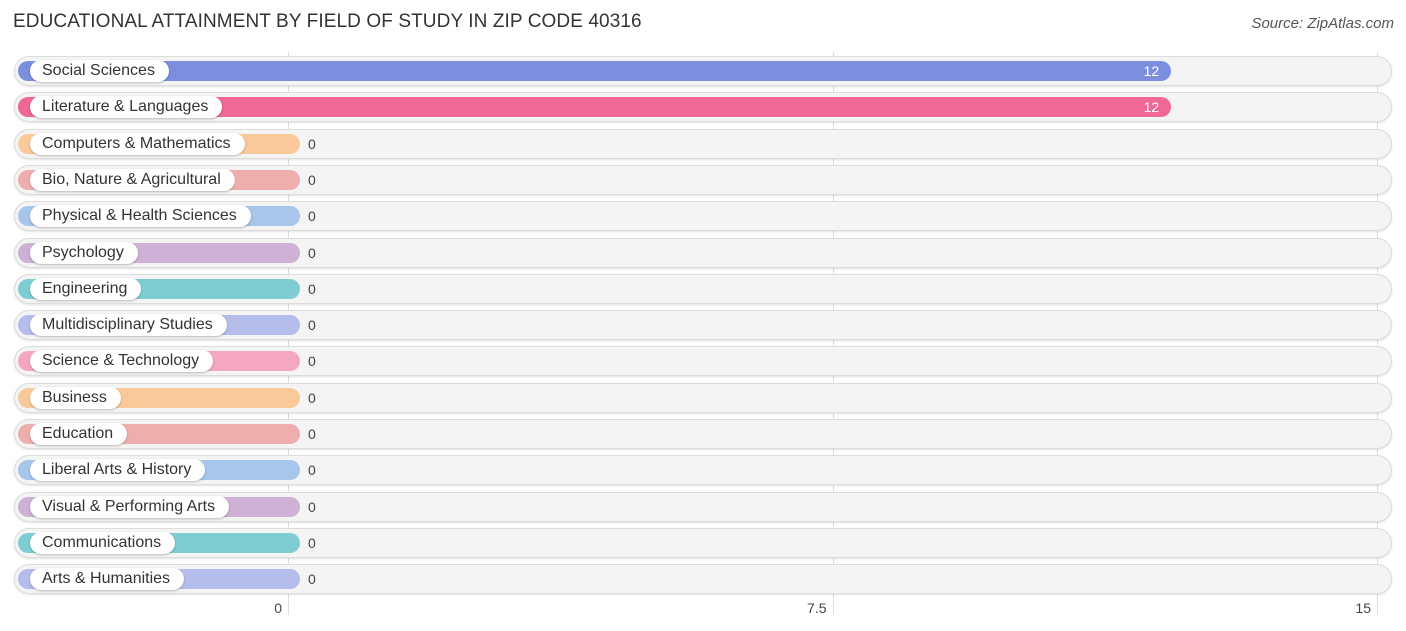  What do you see at coordinates (79, 434) in the screenshot?
I see `category-label: Education` at bounding box center [79, 434].